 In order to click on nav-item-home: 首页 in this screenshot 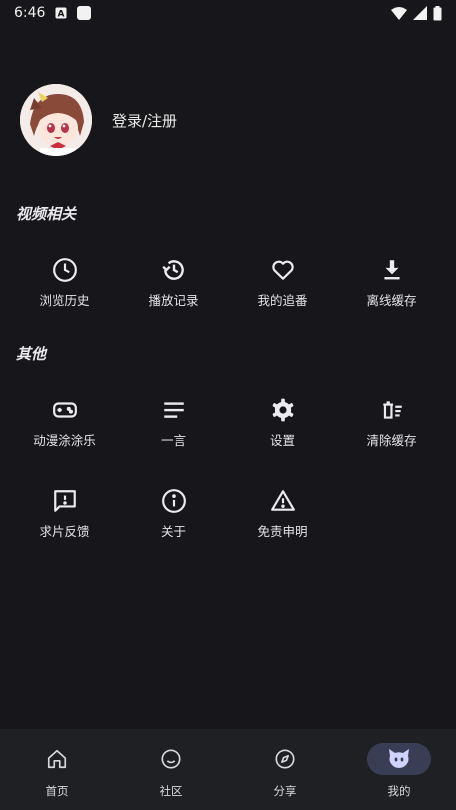, I will do `click(57, 769)`.